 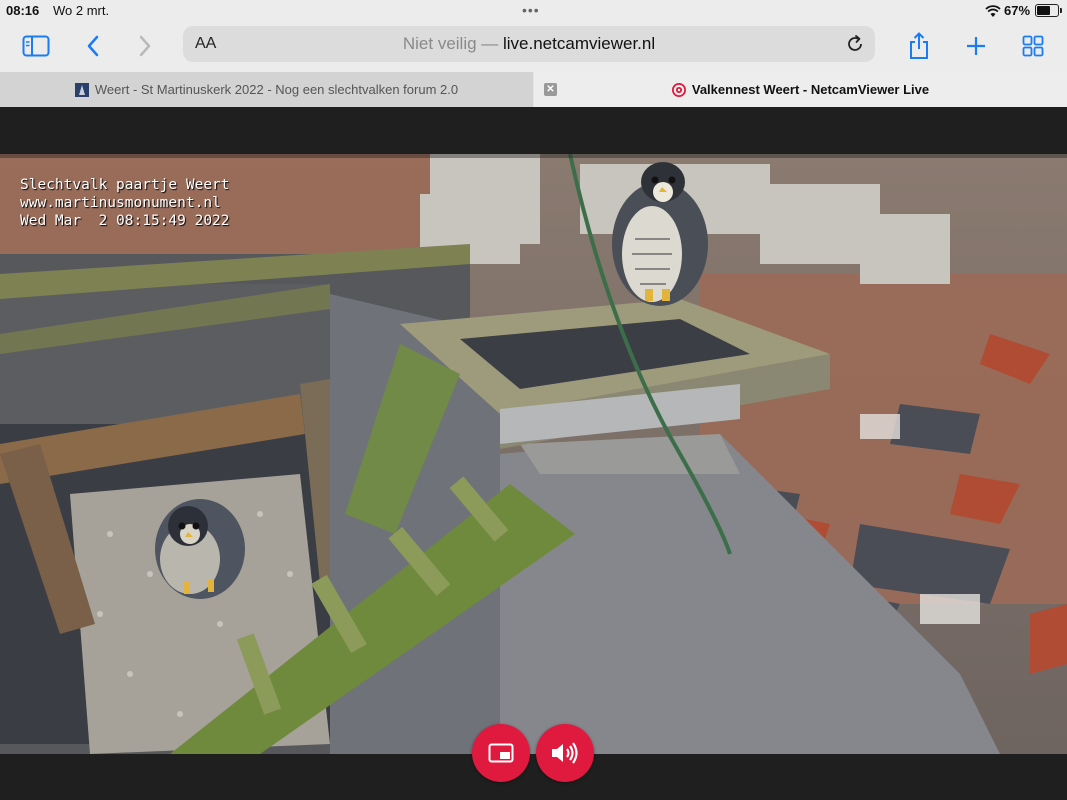 I want to click on tab-netcamviewer: ✕ Valkennest Weert - NetcamViewer Live, so click(x=800, y=89).